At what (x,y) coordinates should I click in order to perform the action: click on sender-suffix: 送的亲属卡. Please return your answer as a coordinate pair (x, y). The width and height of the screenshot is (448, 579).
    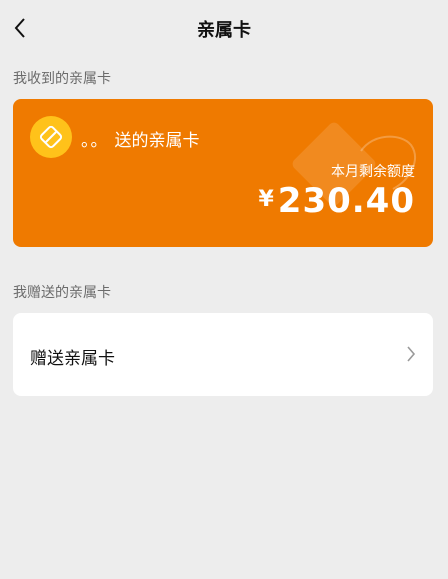
    Looking at the image, I should click on (157, 141).